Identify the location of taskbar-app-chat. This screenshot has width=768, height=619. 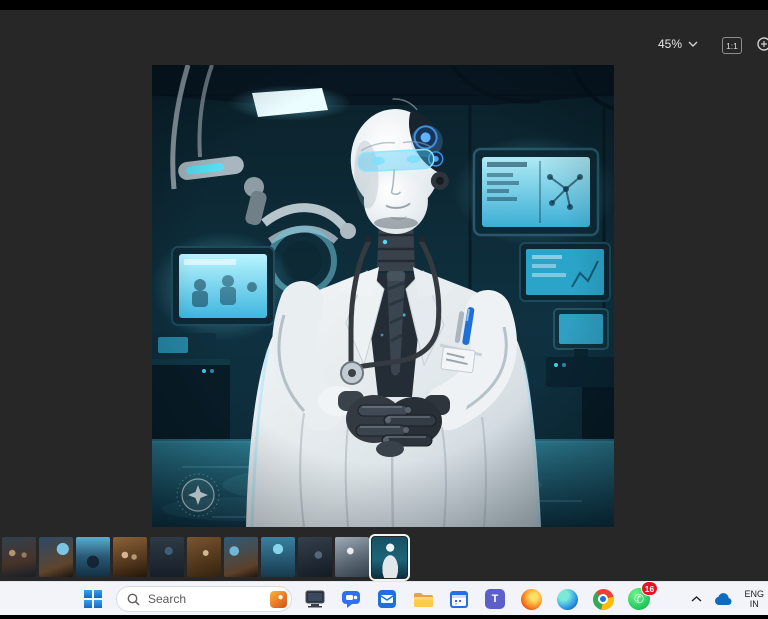
(351, 599).